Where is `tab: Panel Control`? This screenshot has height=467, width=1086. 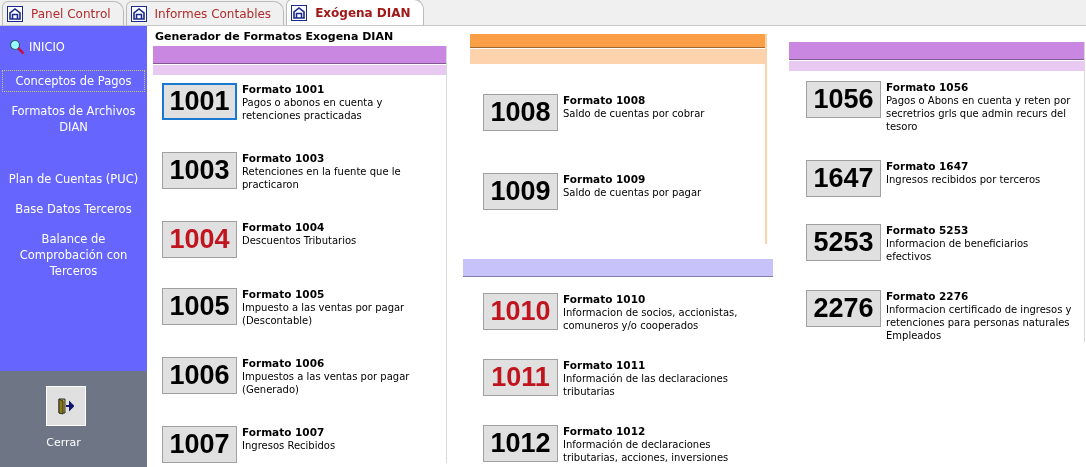 tab: Panel Control is located at coordinates (63, 13).